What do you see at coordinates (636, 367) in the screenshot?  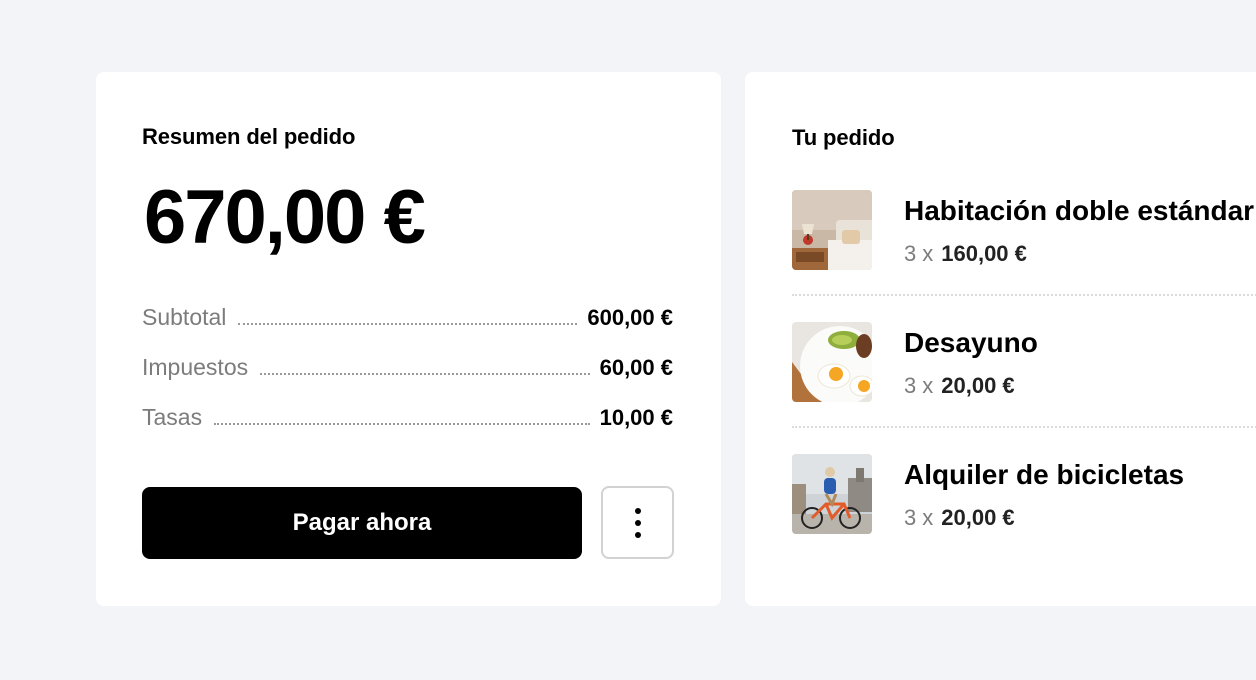 I see `breakdown-value: 60,00 €` at bounding box center [636, 367].